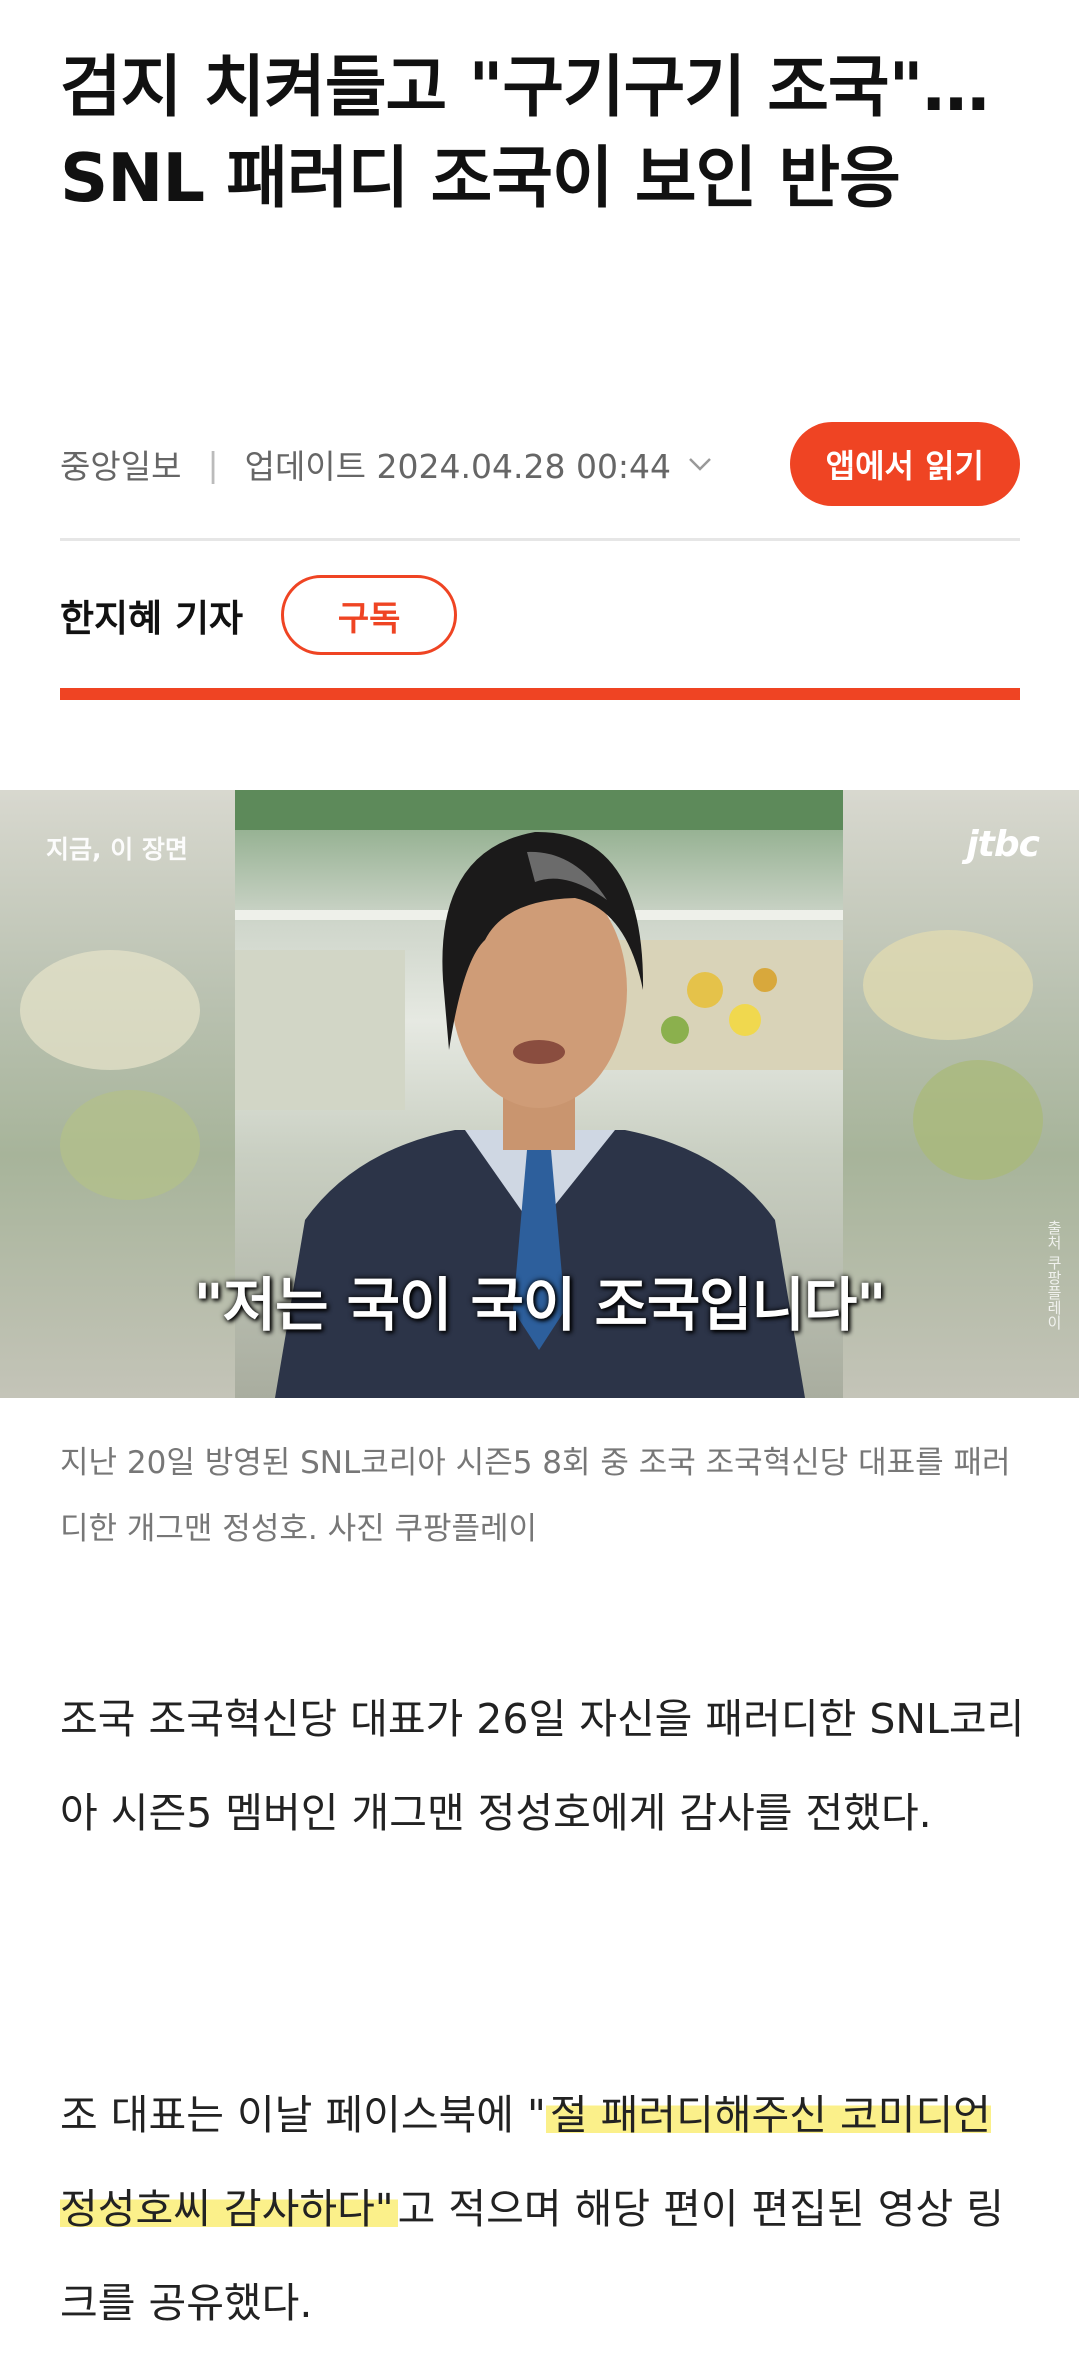  Describe the element at coordinates (540, 1305) in the screenshot. I see `photo-subtitle: "저는 국이 국이 조국입니다"` at that location.